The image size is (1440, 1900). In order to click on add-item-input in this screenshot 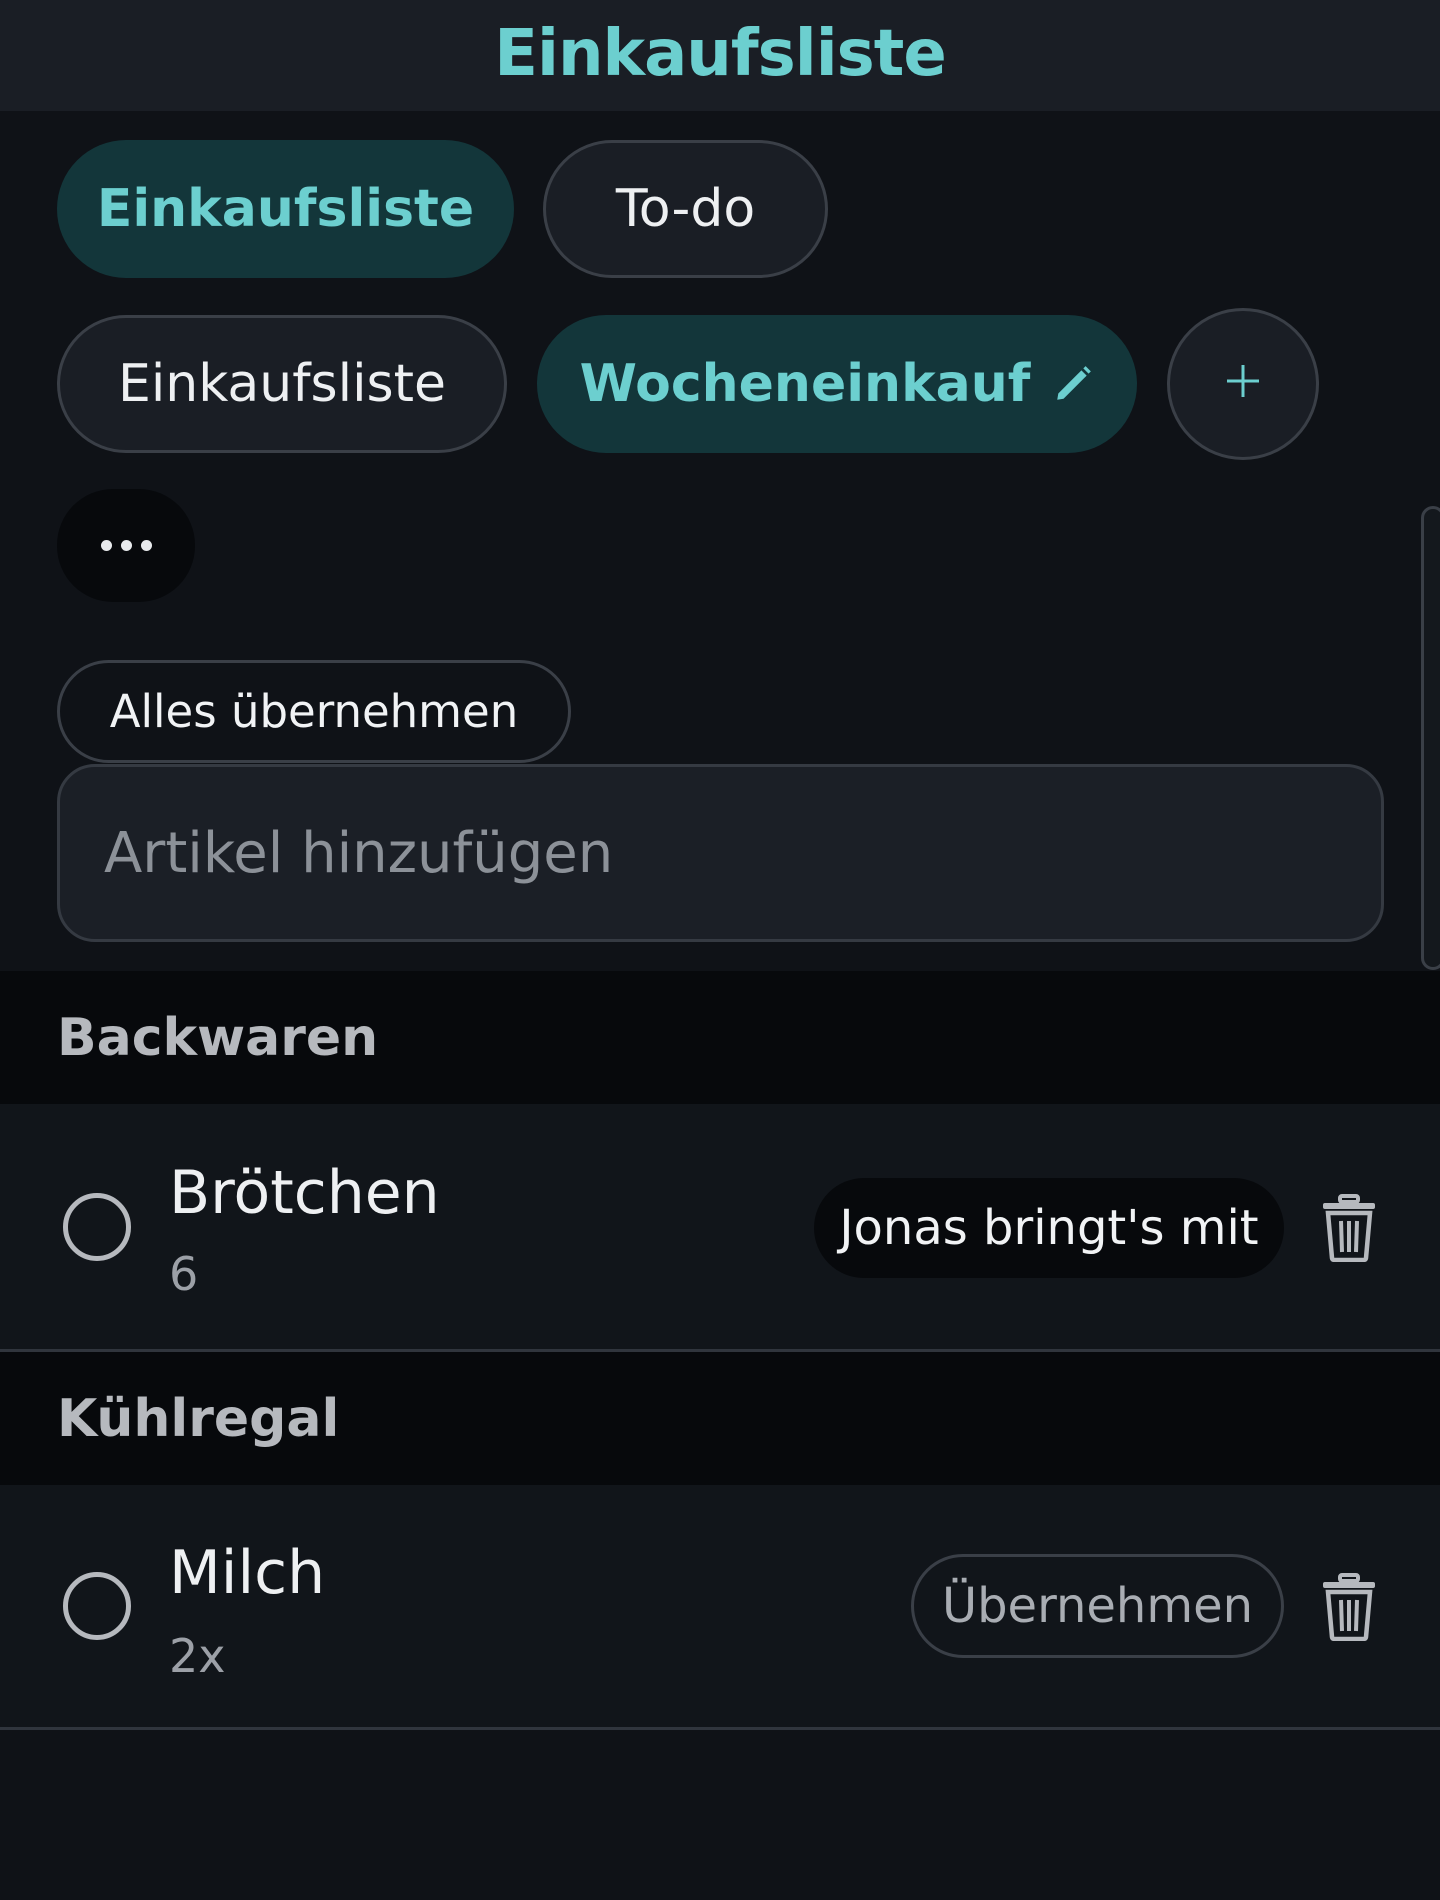, I will do `click(720, 853)`.